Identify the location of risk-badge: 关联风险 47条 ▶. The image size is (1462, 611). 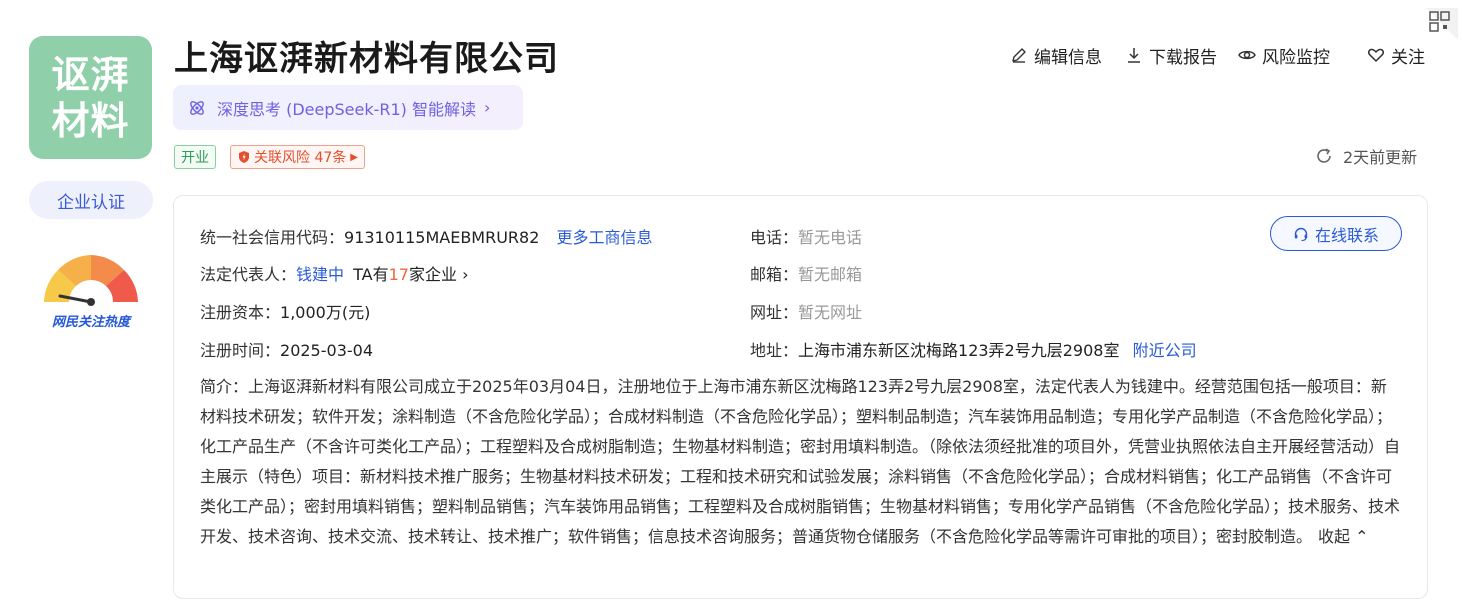
(297, 157).